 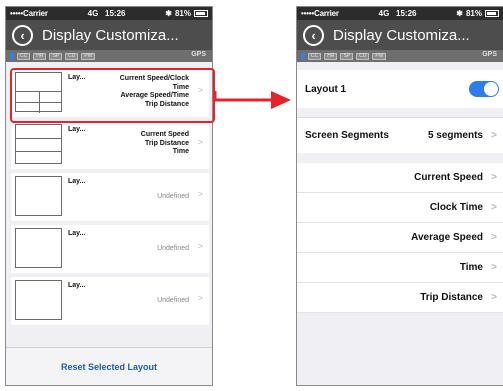 I want to click on layout-enabled-toggle, so click(x=484, y=89).